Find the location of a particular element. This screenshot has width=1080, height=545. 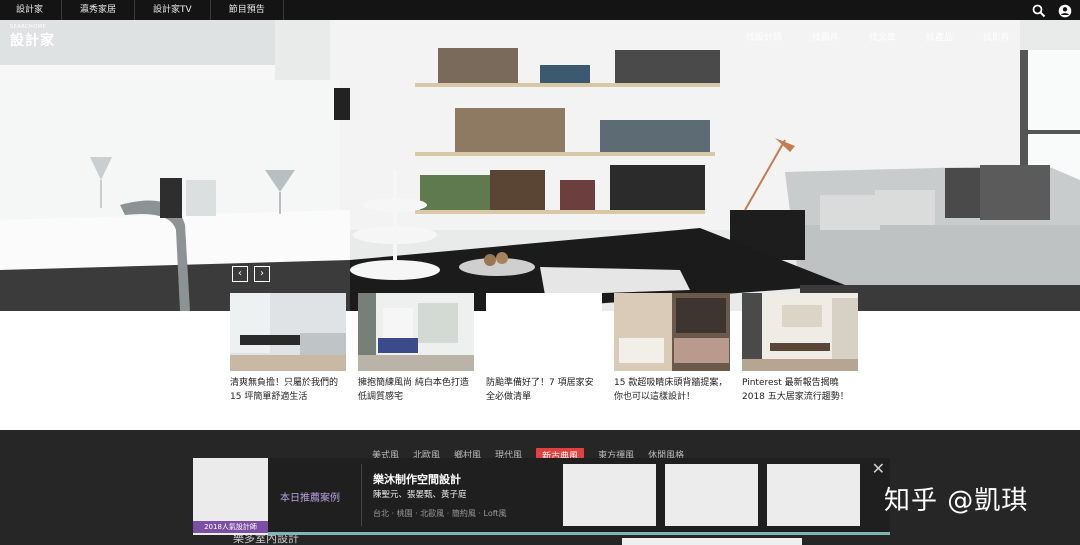

article-title: 擁抱簡練風尚 純白本色打造低調質感宅 is located at coordinates (416, 390).